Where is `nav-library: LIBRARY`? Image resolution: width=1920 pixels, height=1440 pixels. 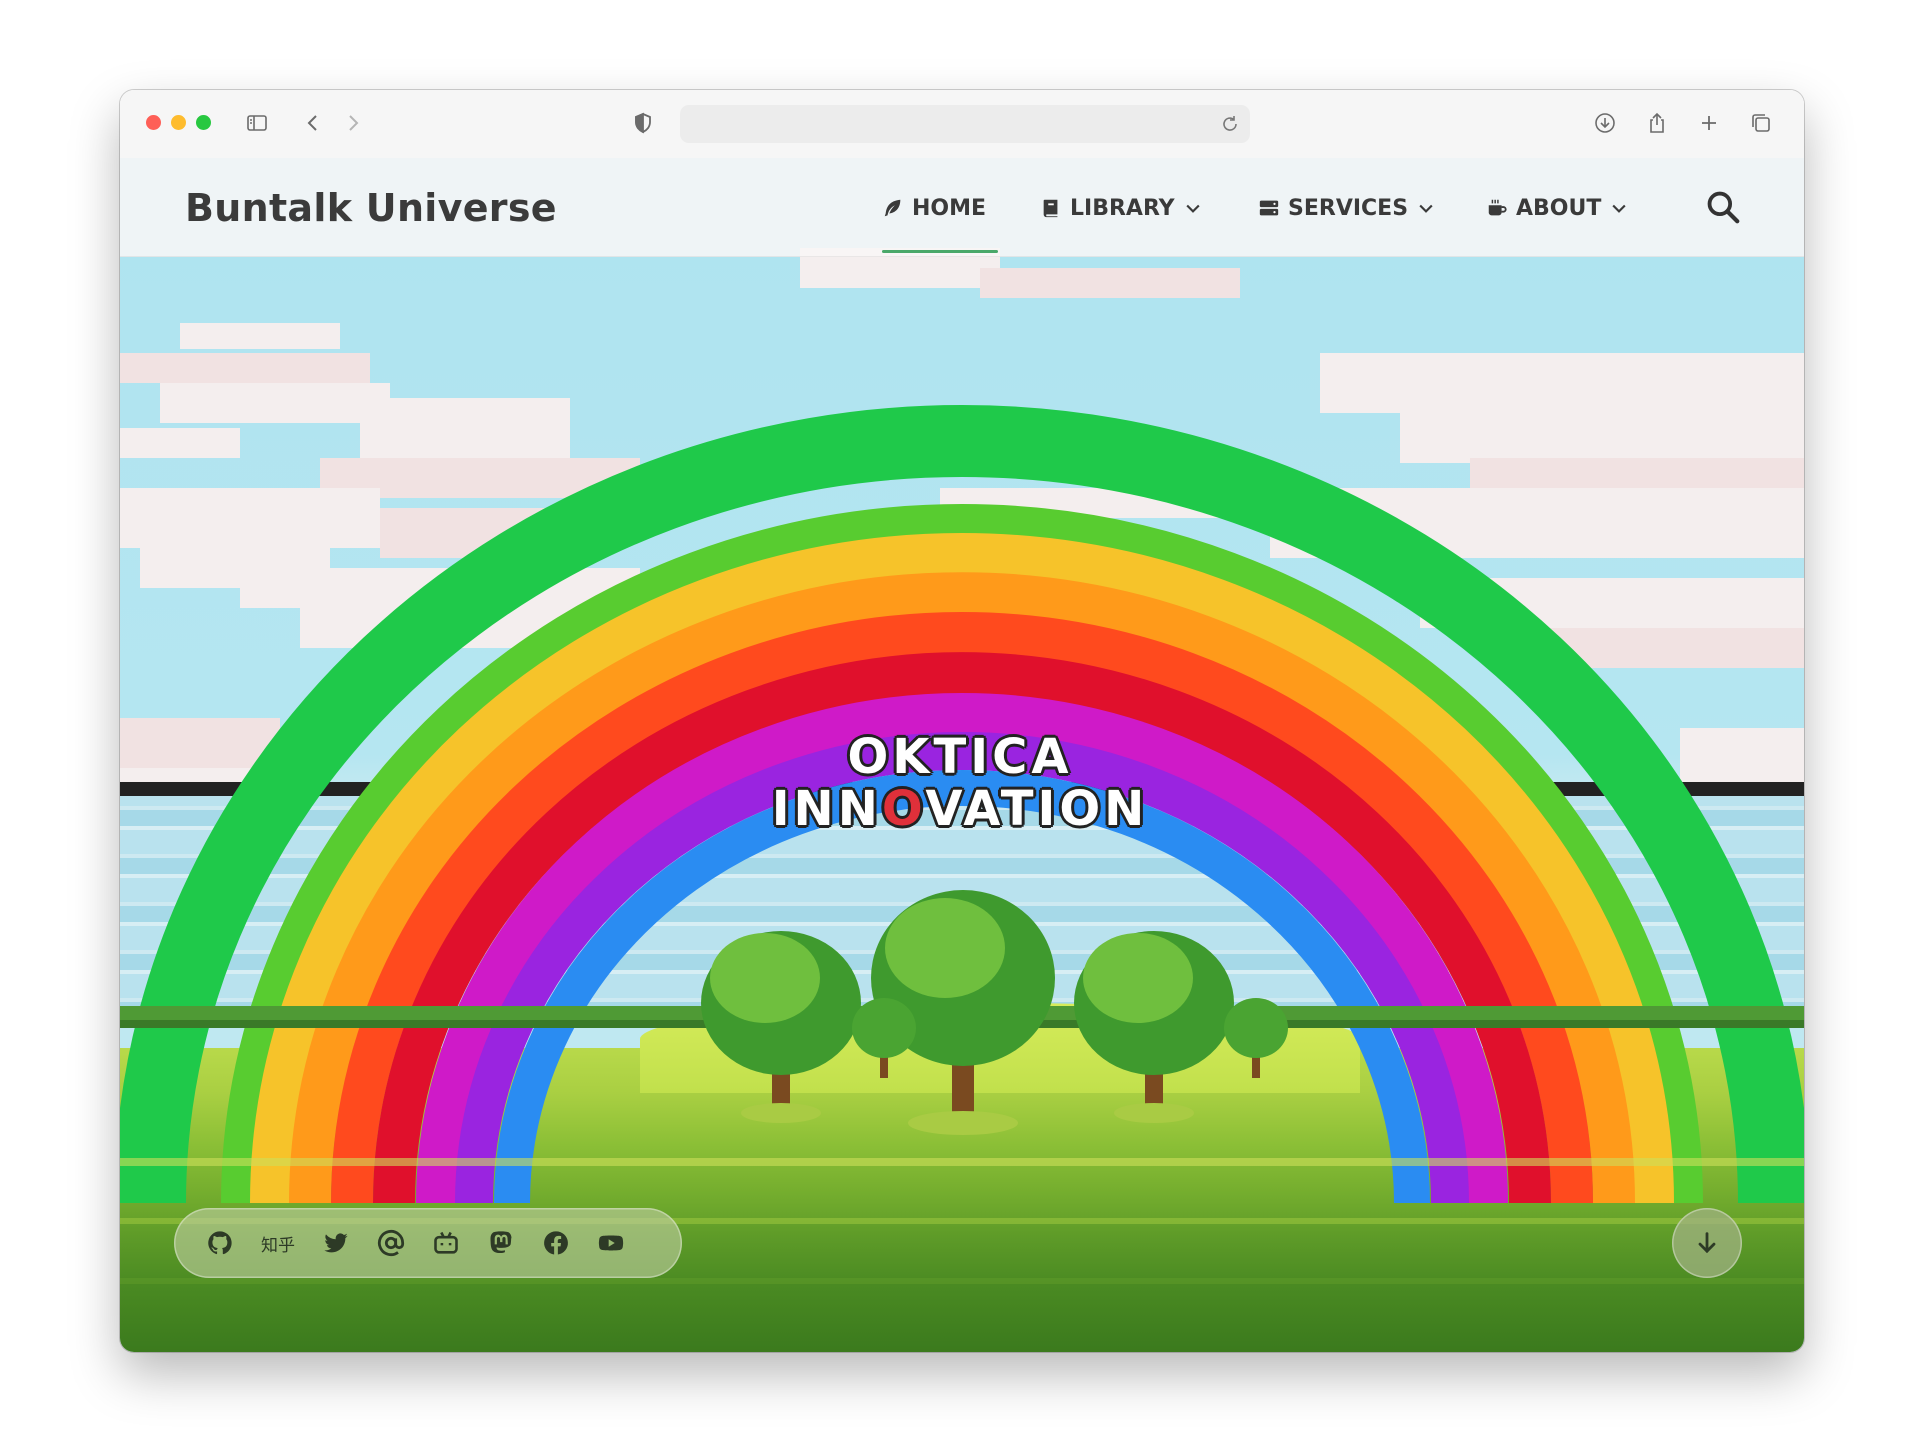
nav-library: LIBRARY is located at coordinates (1121, 208).